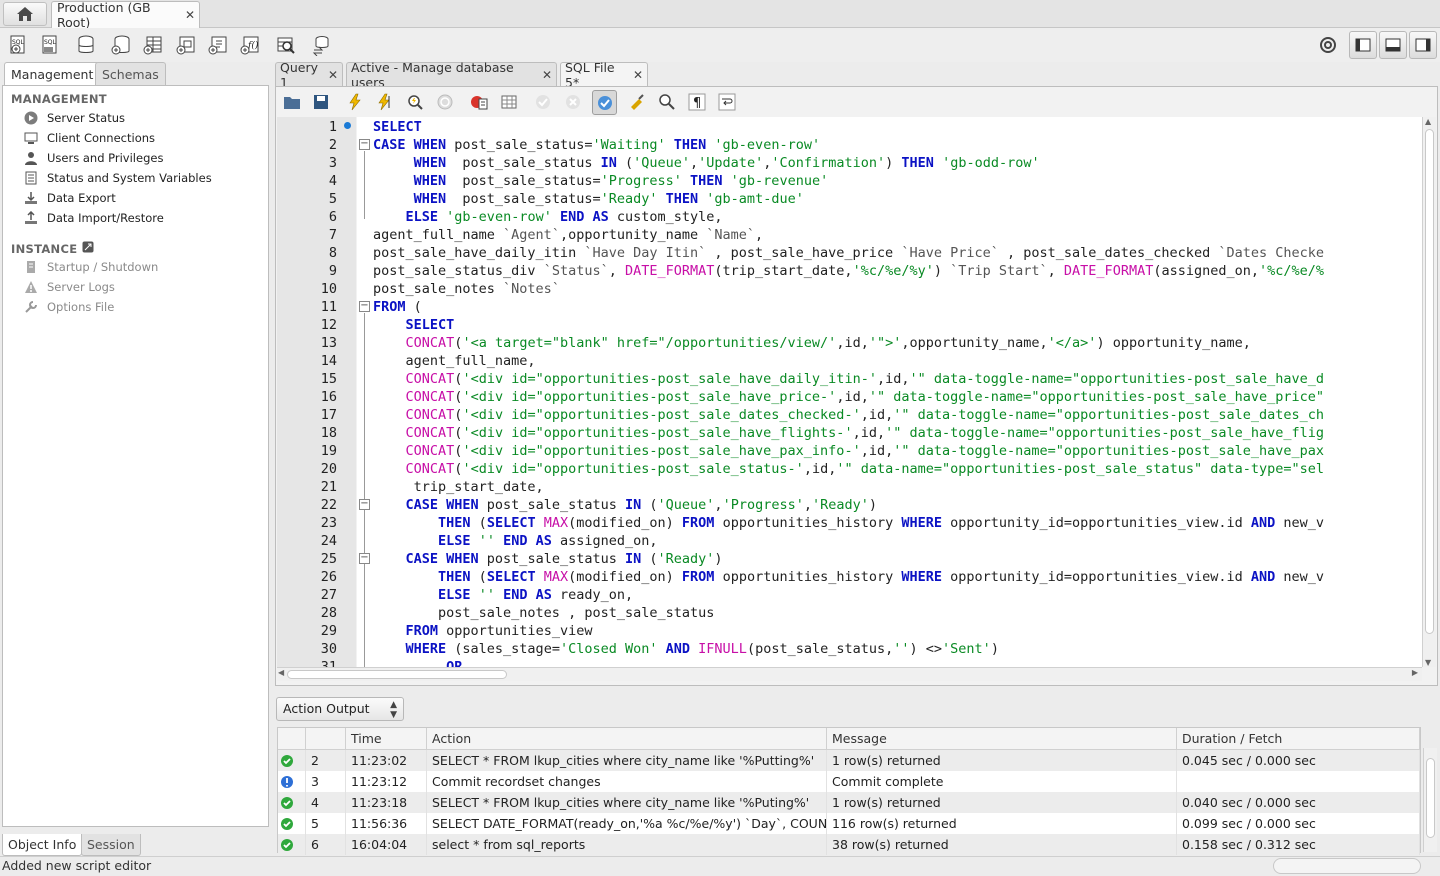 The height and width of the screenshot is (876, 1440). I want to click on beautify-button, so click(637, 102).